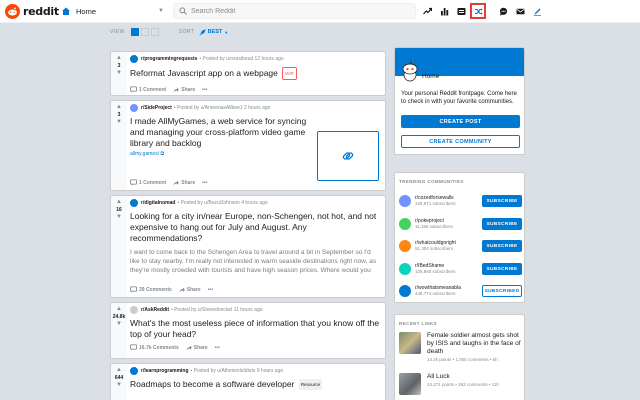 The width and height of the screenshot is (640, 400). I want to click on stats-chart-icon, so click(444, 11).